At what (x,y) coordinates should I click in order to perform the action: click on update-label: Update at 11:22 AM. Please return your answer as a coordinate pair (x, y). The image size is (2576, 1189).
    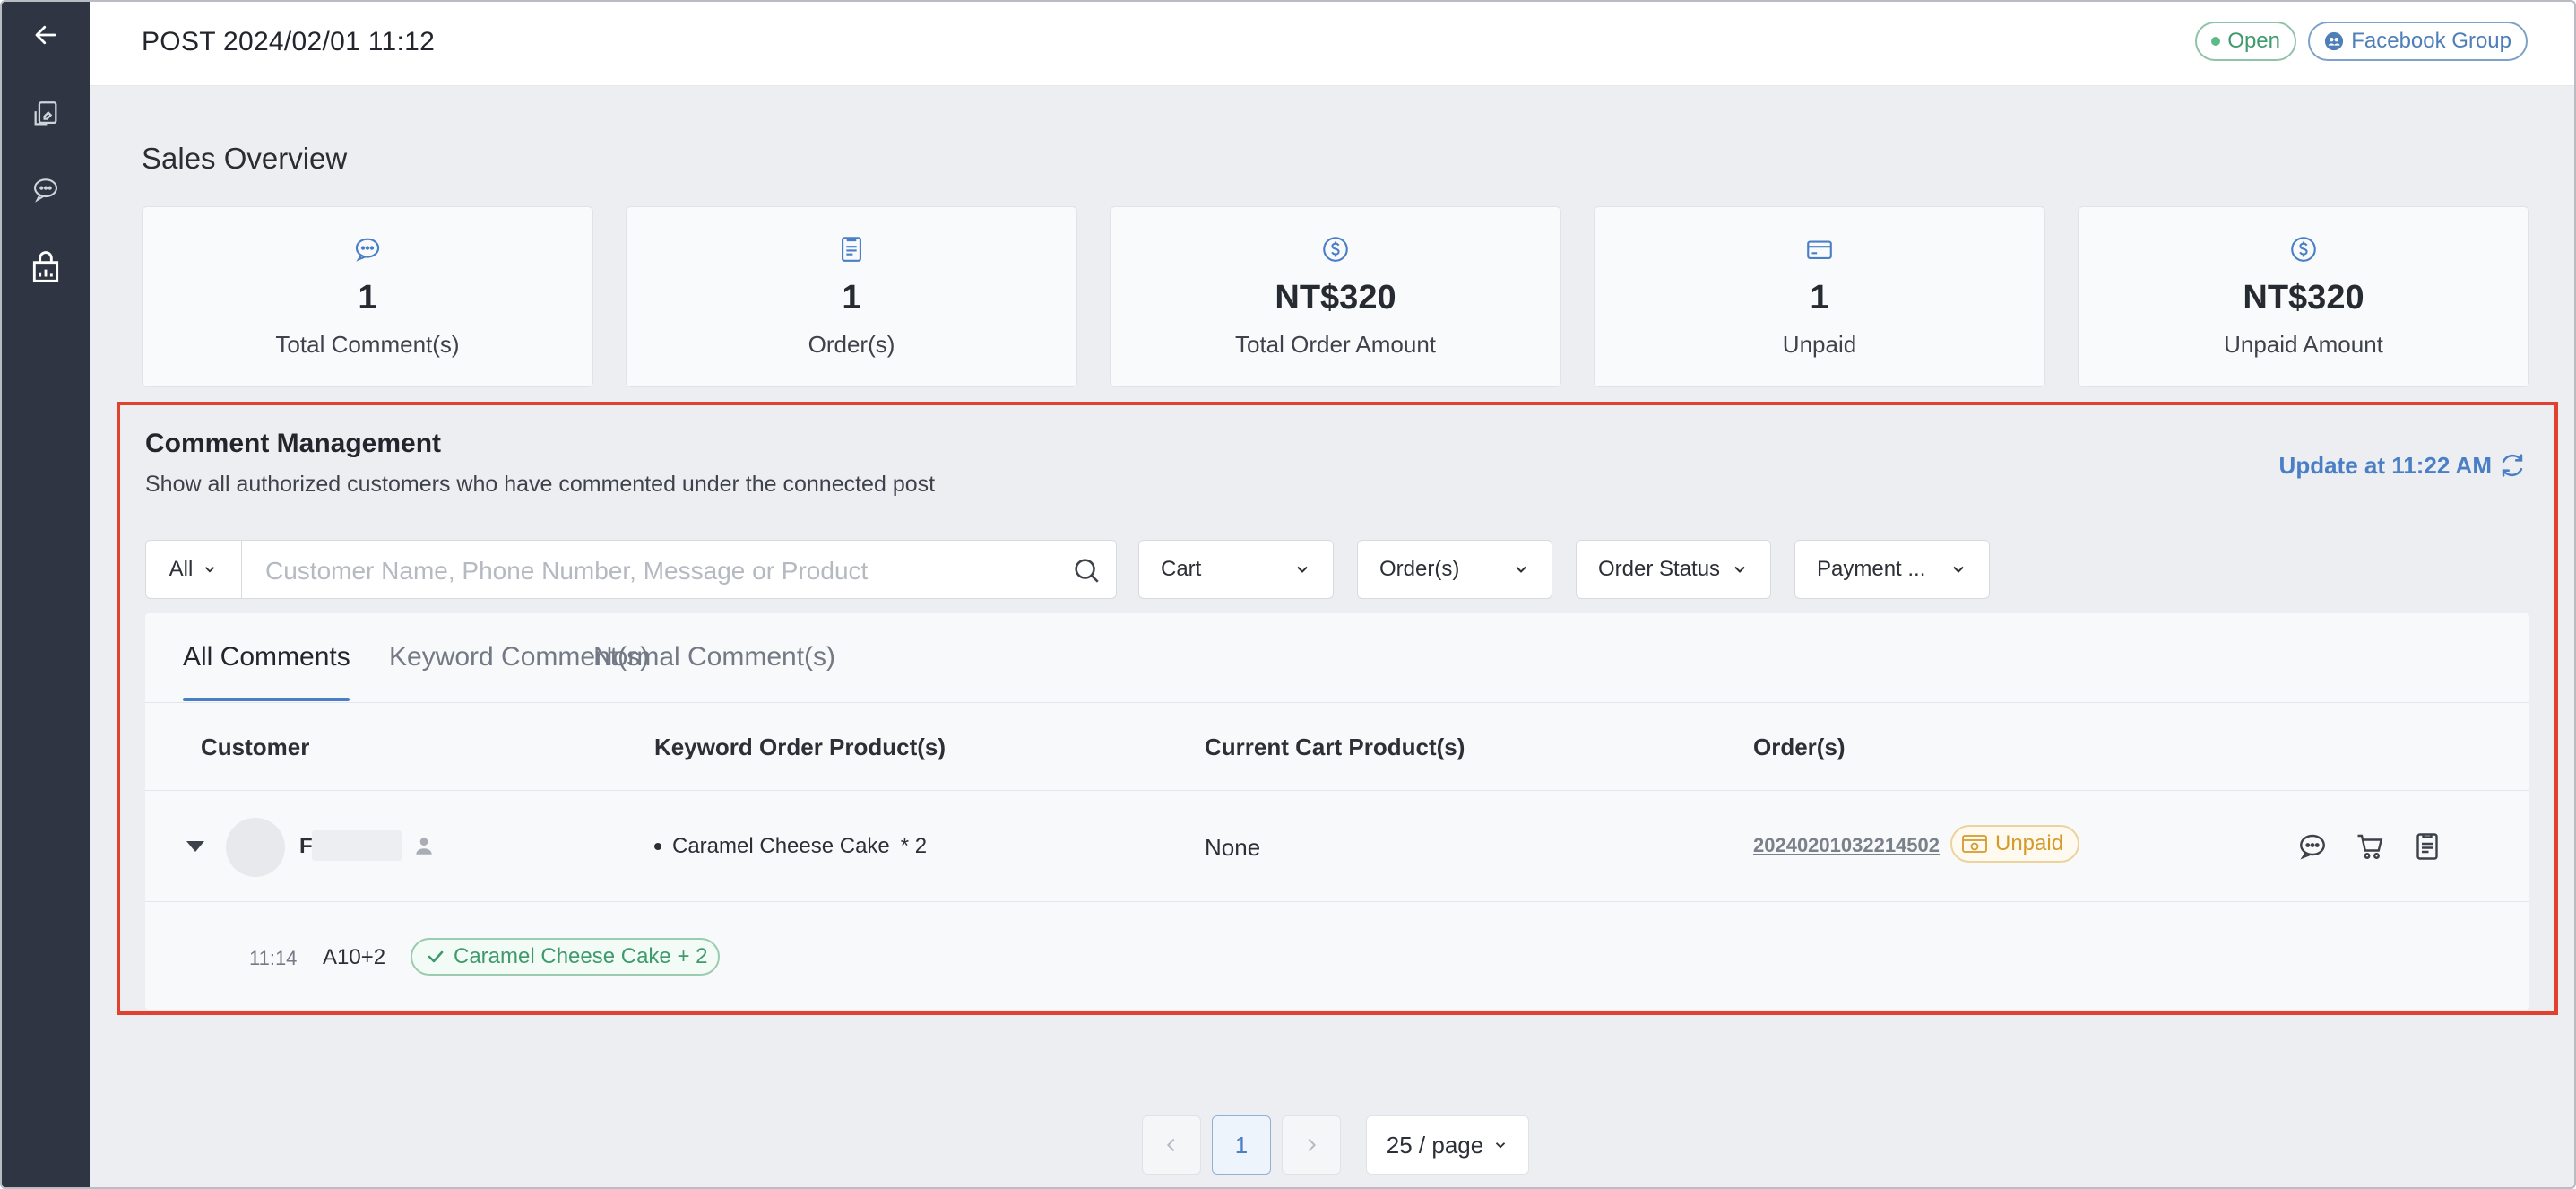
    Looking at the image, I should click on (2385, 465).